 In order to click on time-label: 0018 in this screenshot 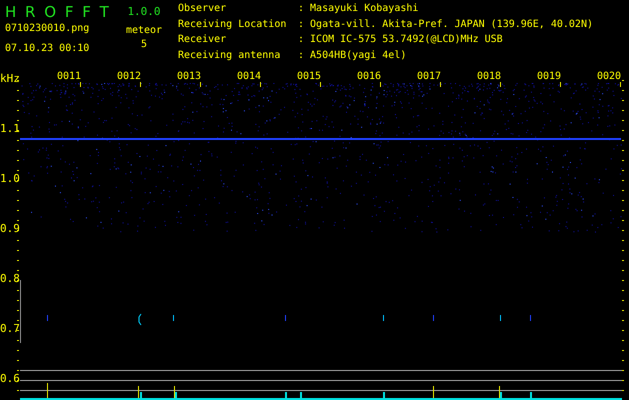, I will do `click(489, 77)`.